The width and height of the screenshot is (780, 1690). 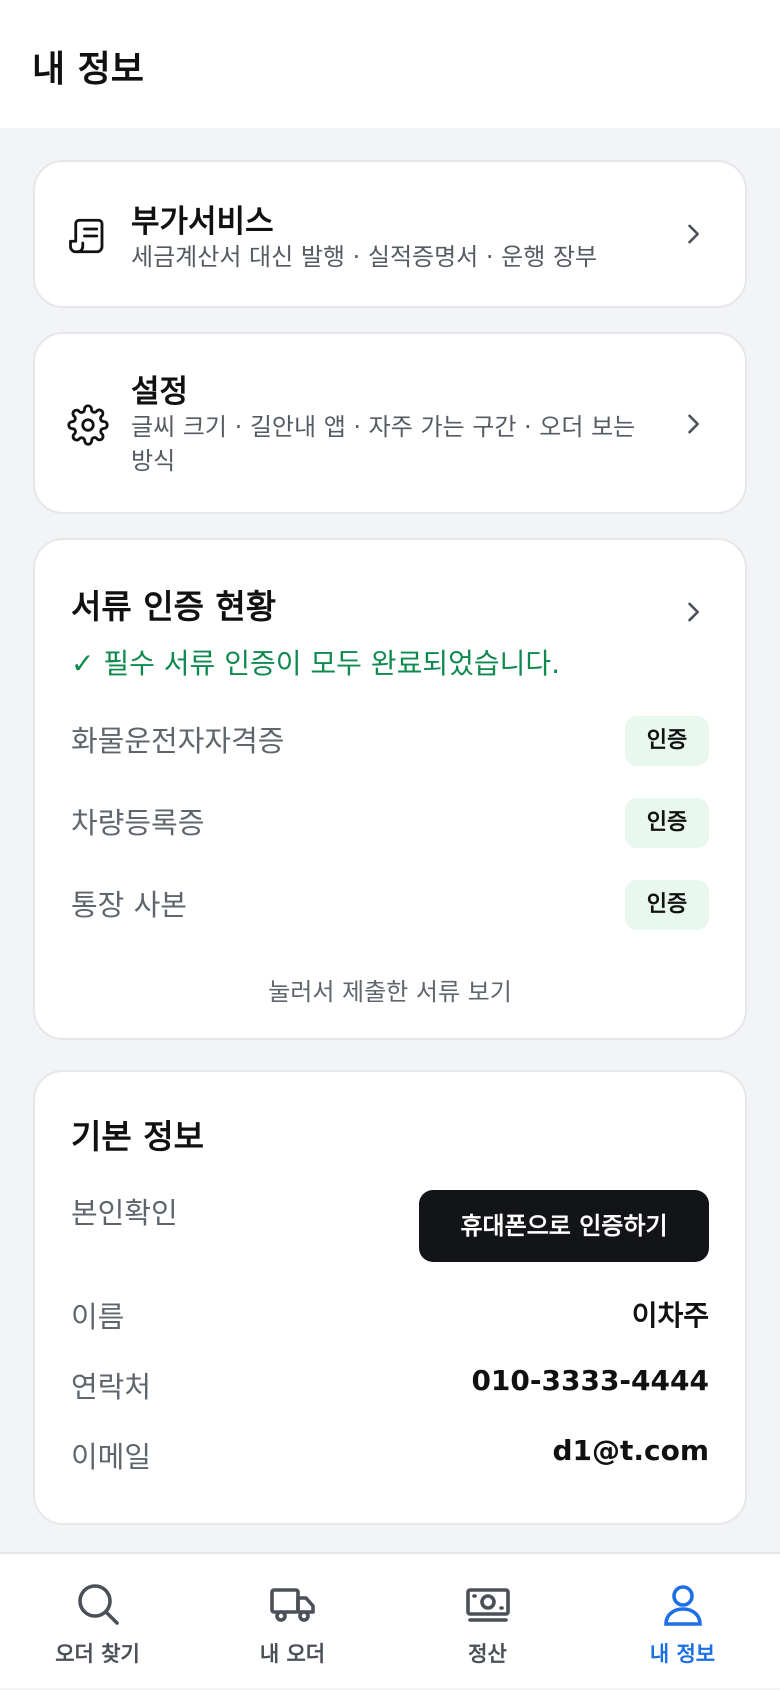 I want to click on name-label: 이름, so click(x=98, y=1317).